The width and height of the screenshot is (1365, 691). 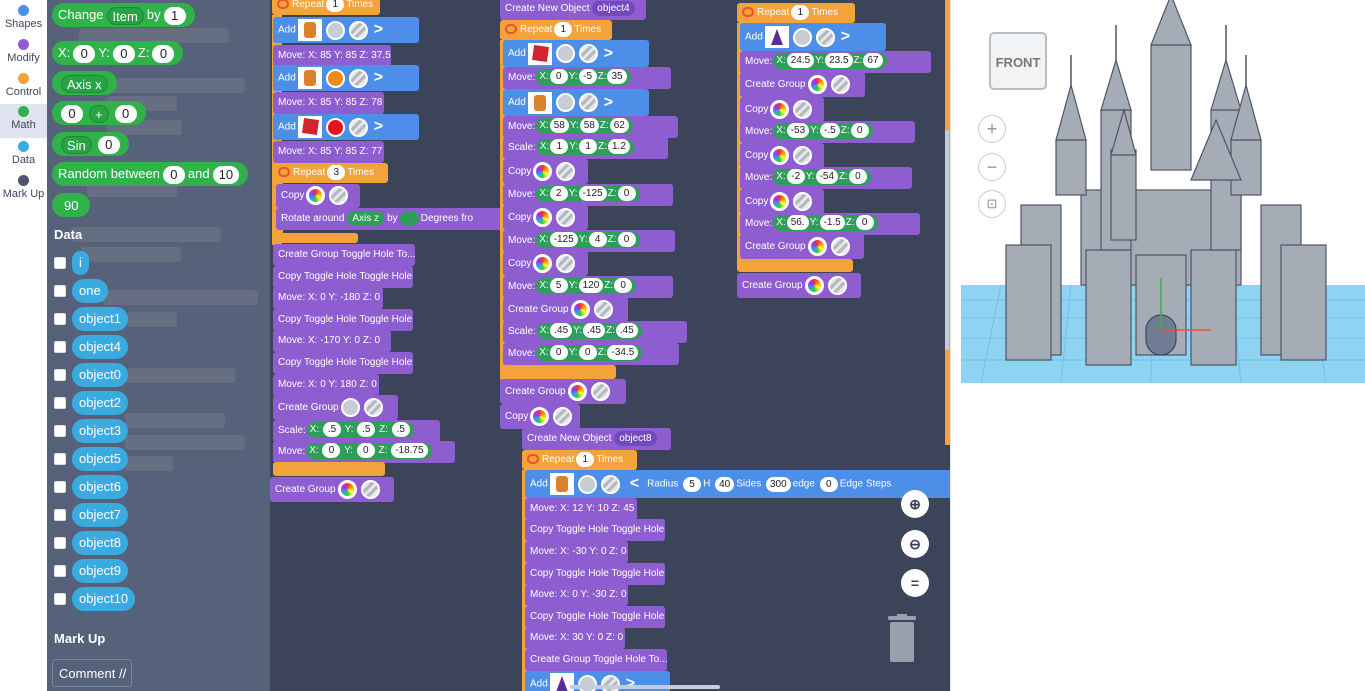 I want to click on move-block: Move: X: 24.5 Y: 23.5 Z: 67, so click(x=835, y=62).